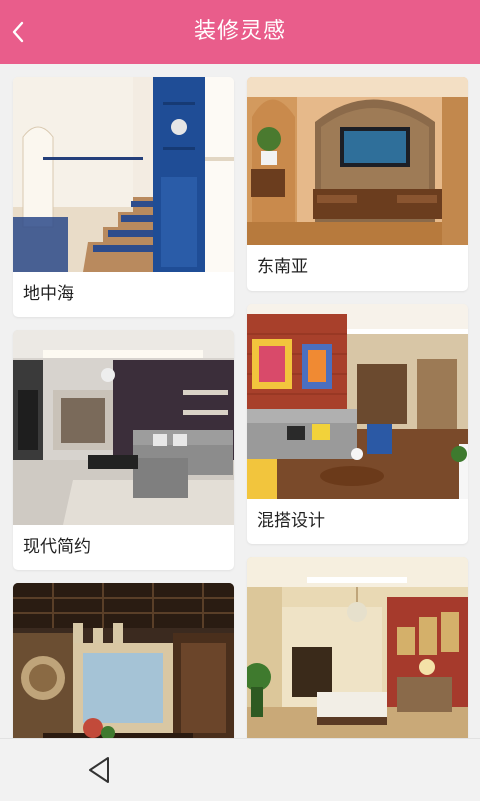 Image resolution: width=480 pixels, height=801 pixels. I want to click on top-app-bar: 装修灵感, so click(240, 32).